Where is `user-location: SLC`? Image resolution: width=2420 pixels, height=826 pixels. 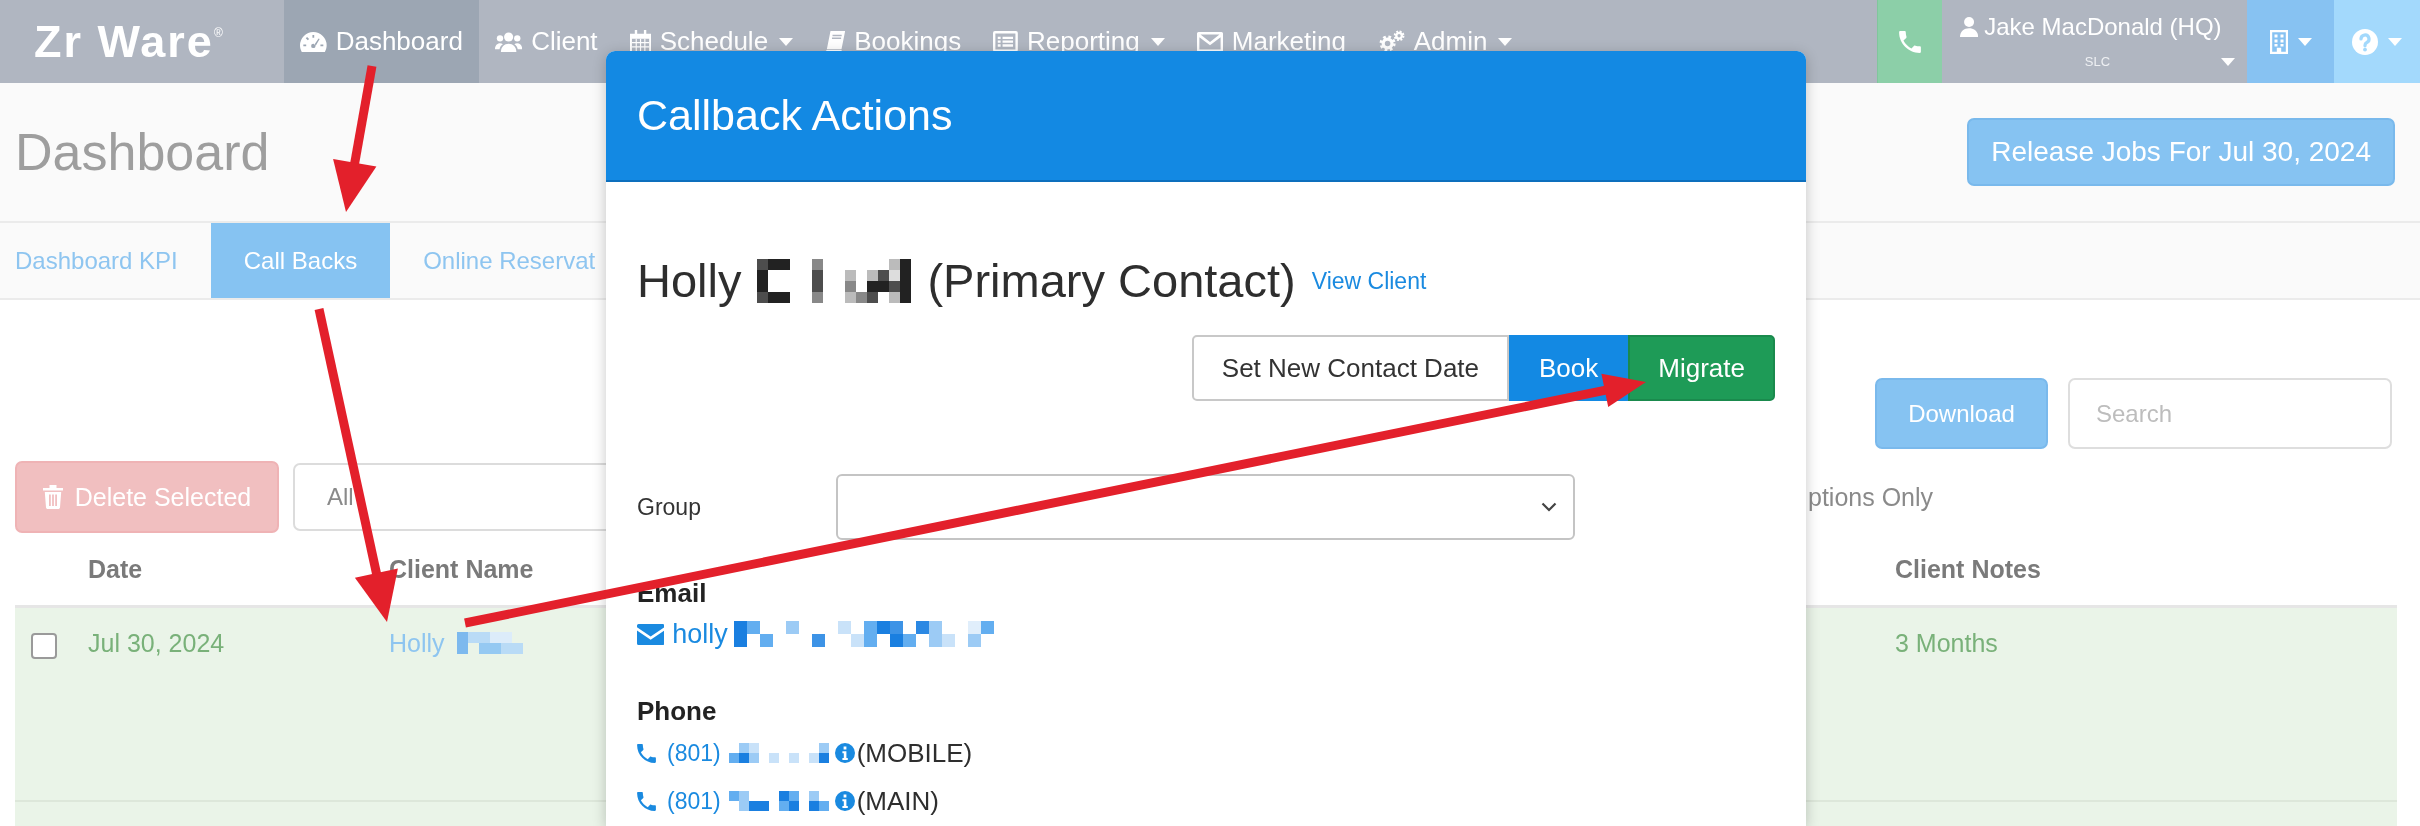
user-location: SLC is located at coordinates (2097, 62).